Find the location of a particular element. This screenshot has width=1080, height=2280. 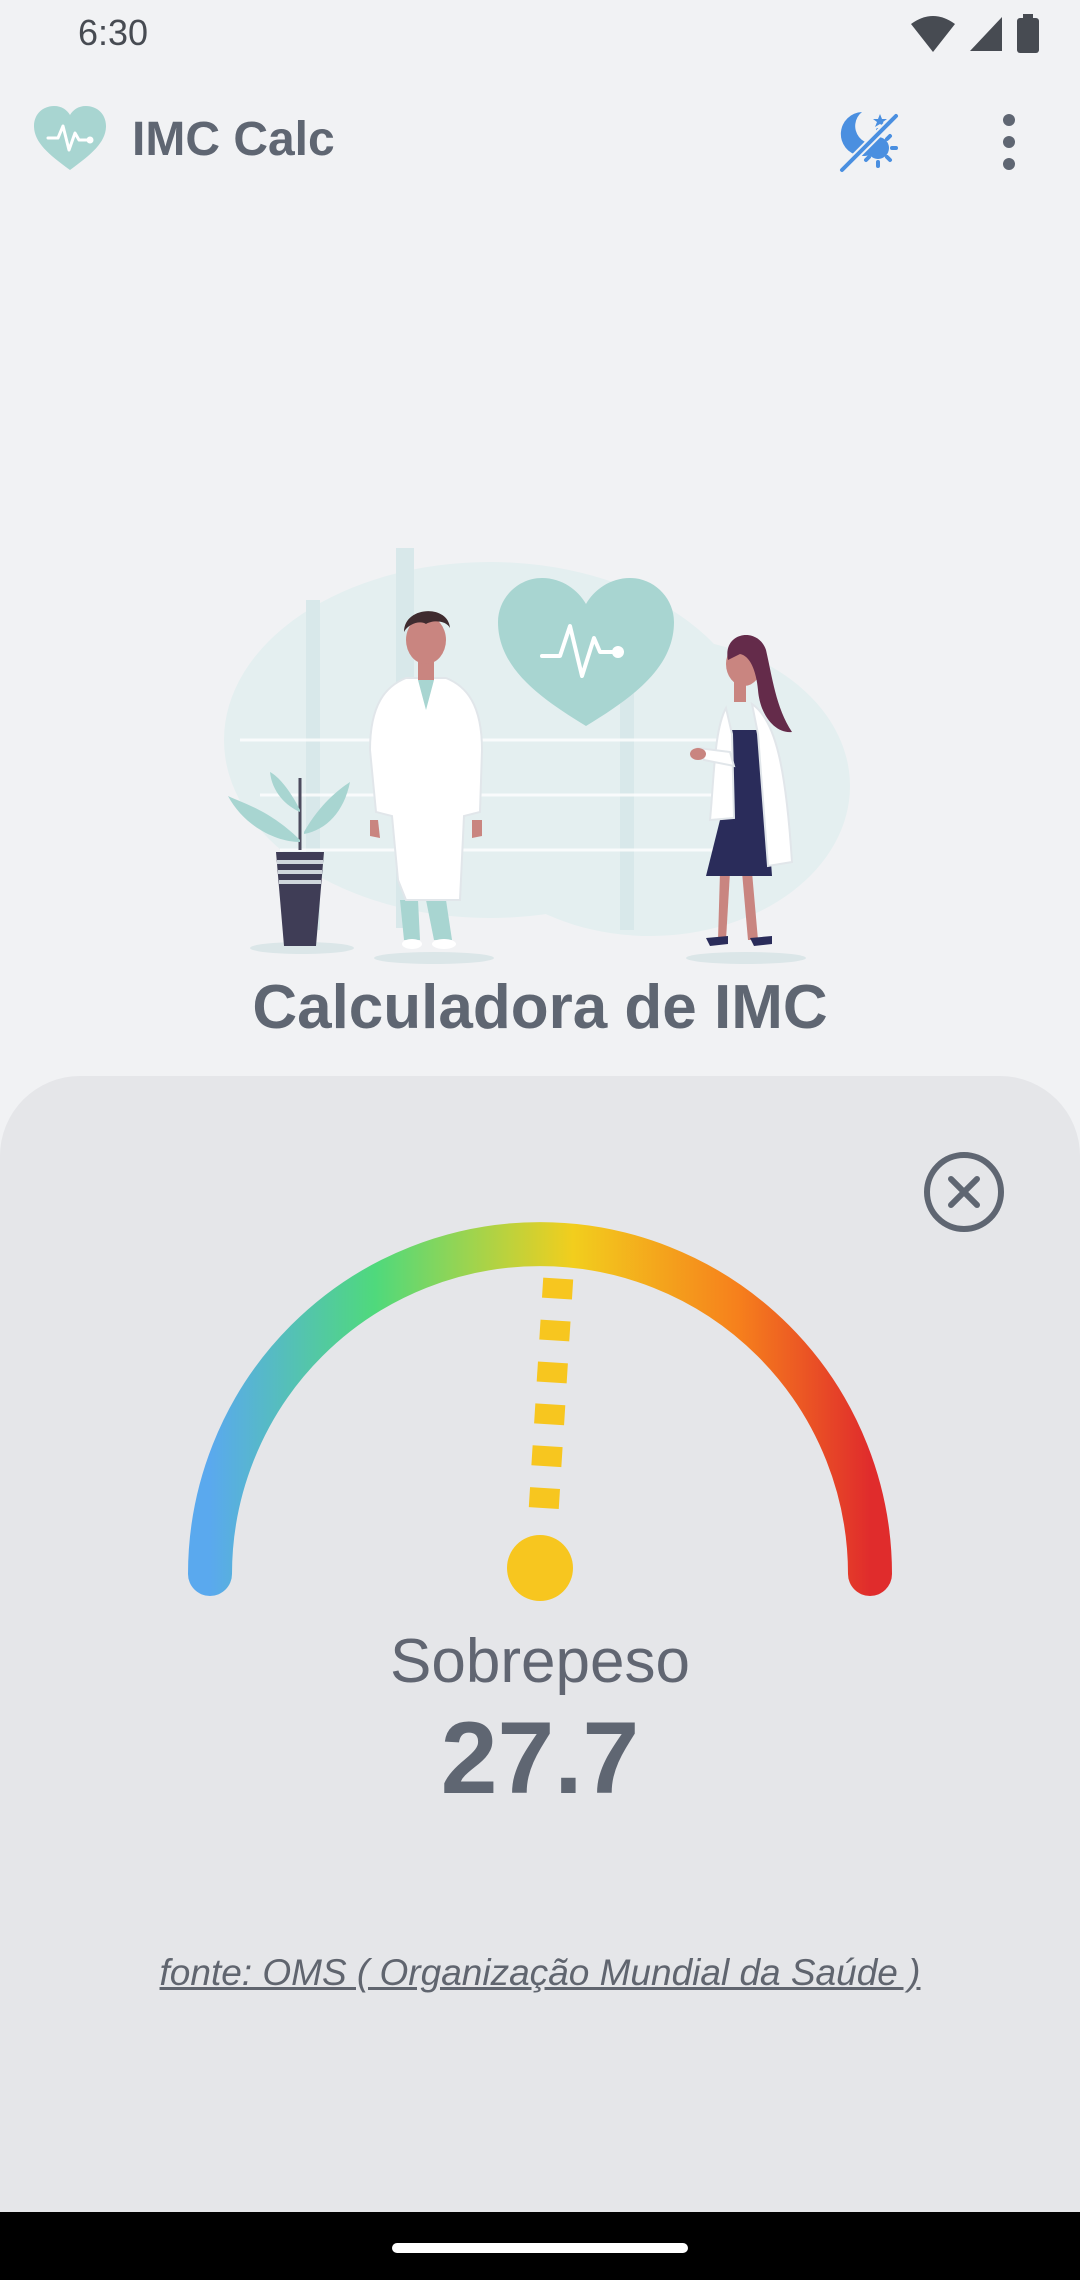

more-vertical-icon is located at coordinates (1009, 142).